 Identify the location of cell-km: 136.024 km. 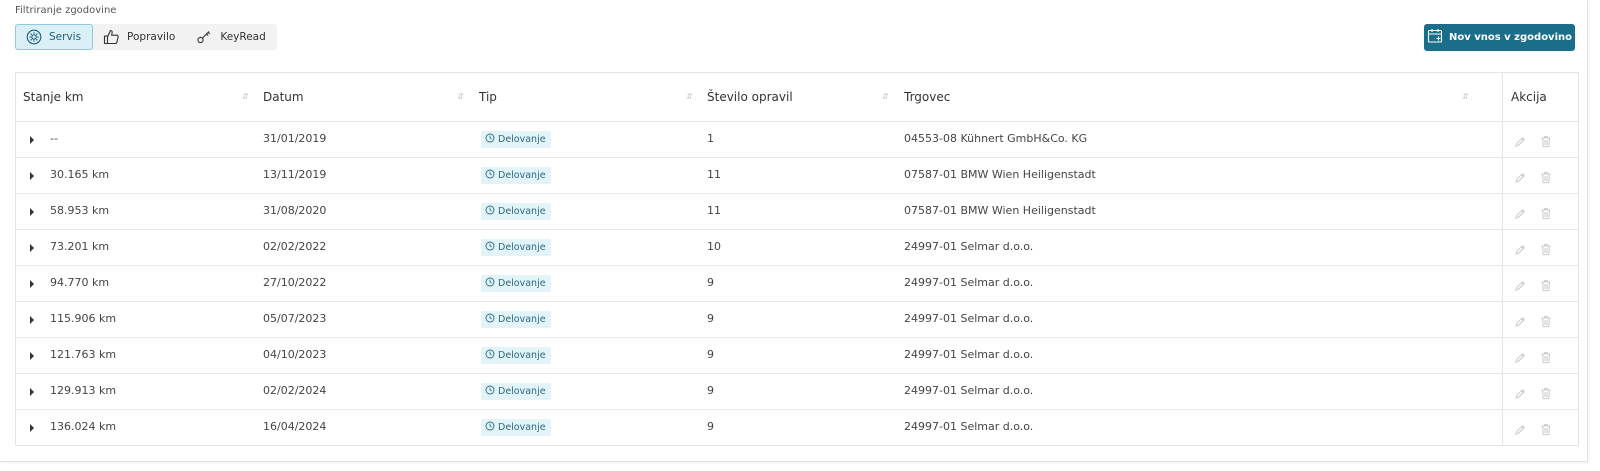
(83, 426).